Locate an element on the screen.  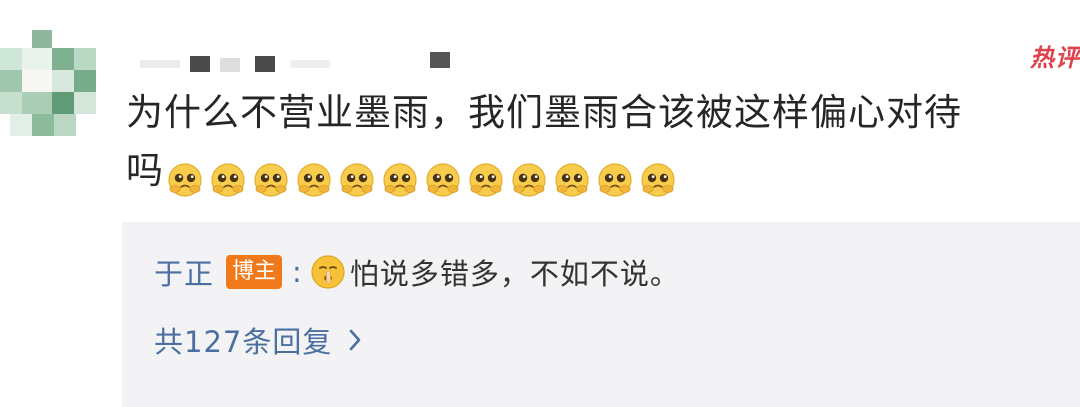
hot-comment-label: 热评 is located at coordinates (1055, 58).